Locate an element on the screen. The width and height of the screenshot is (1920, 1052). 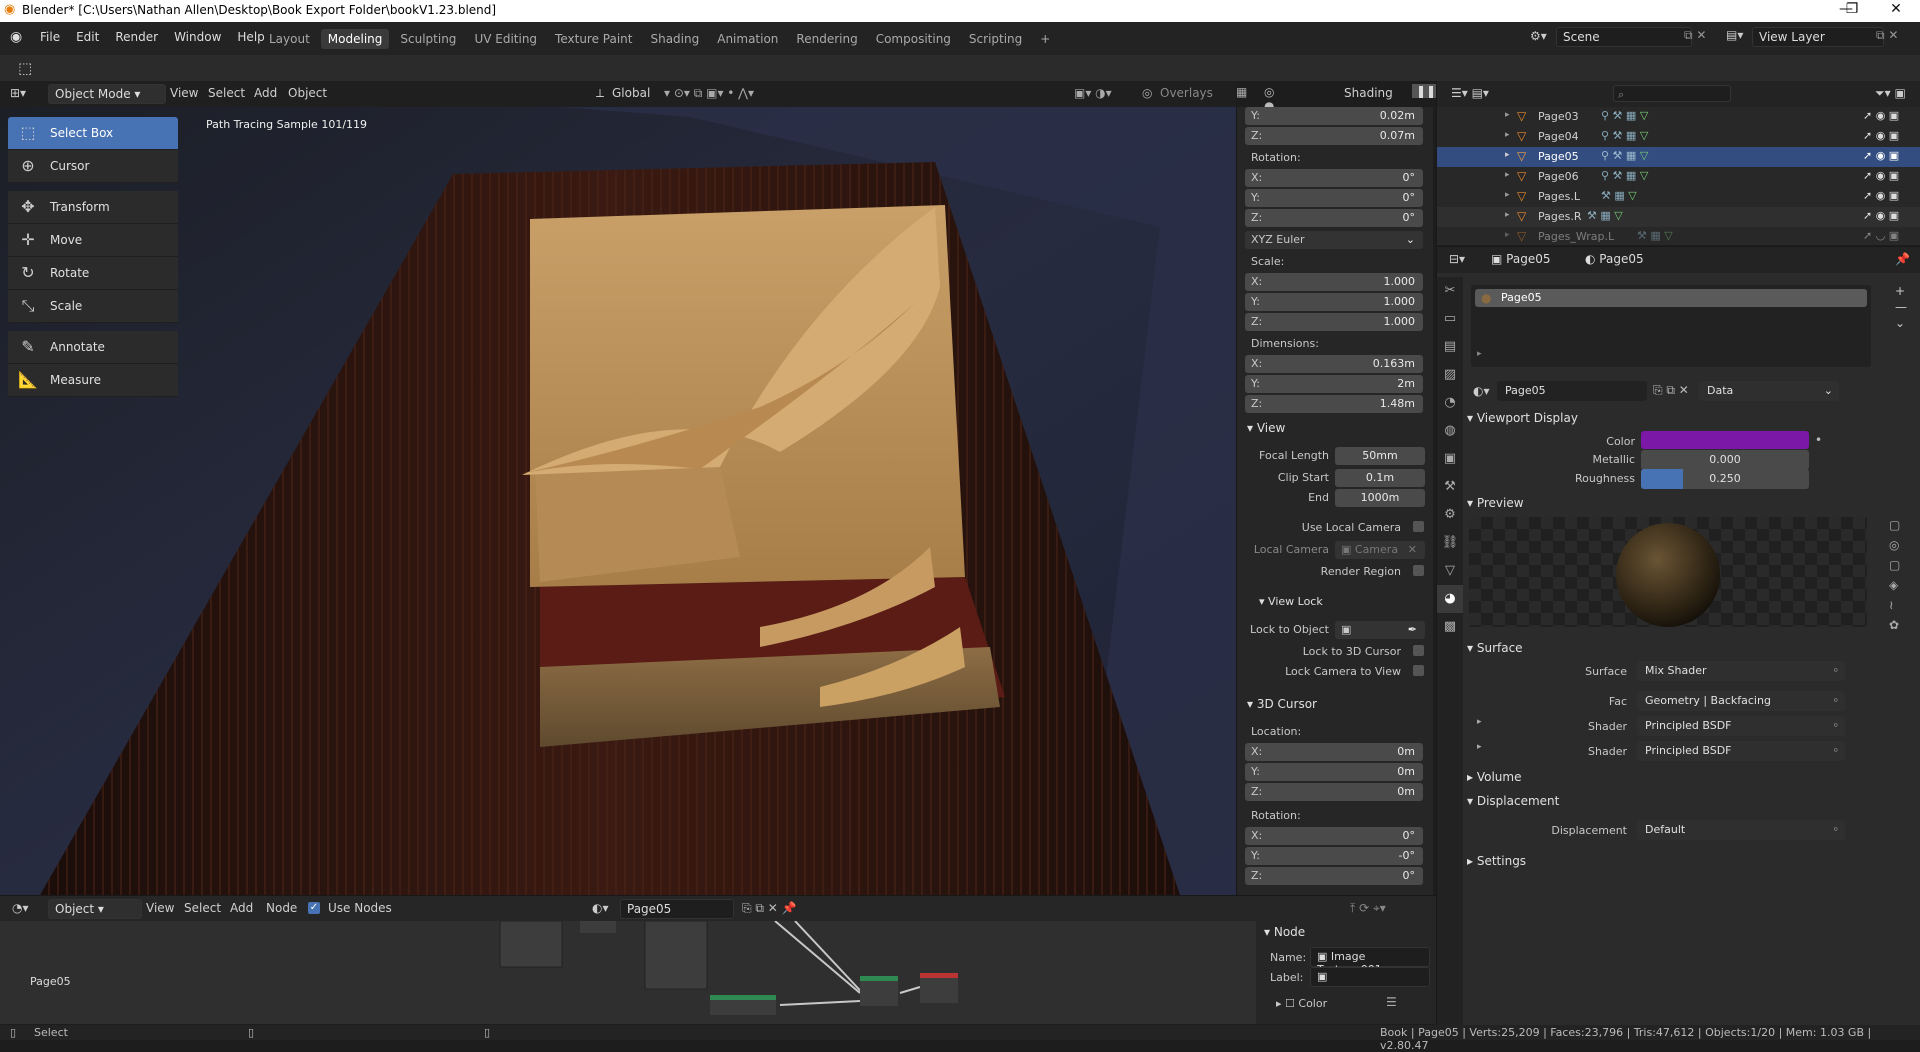
local-camera-field: ▣ Camera ✕ is located at coordinates (1380, 550).